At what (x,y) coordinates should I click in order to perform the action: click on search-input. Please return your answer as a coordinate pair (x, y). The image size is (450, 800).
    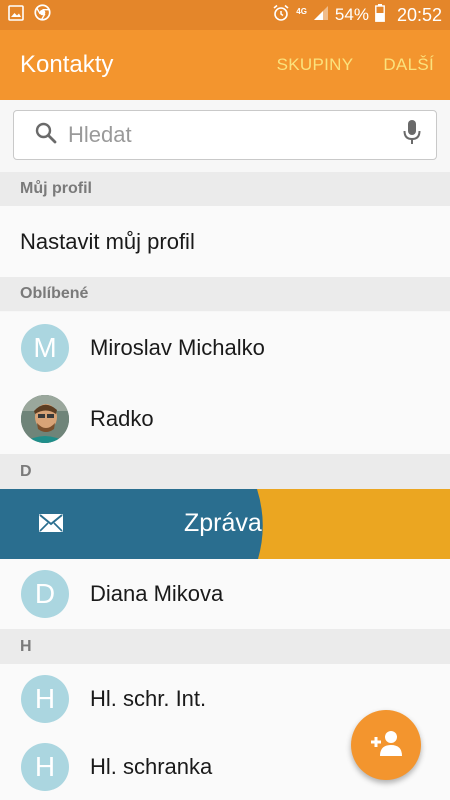
    Looking at the image, I should click on (235, 135).